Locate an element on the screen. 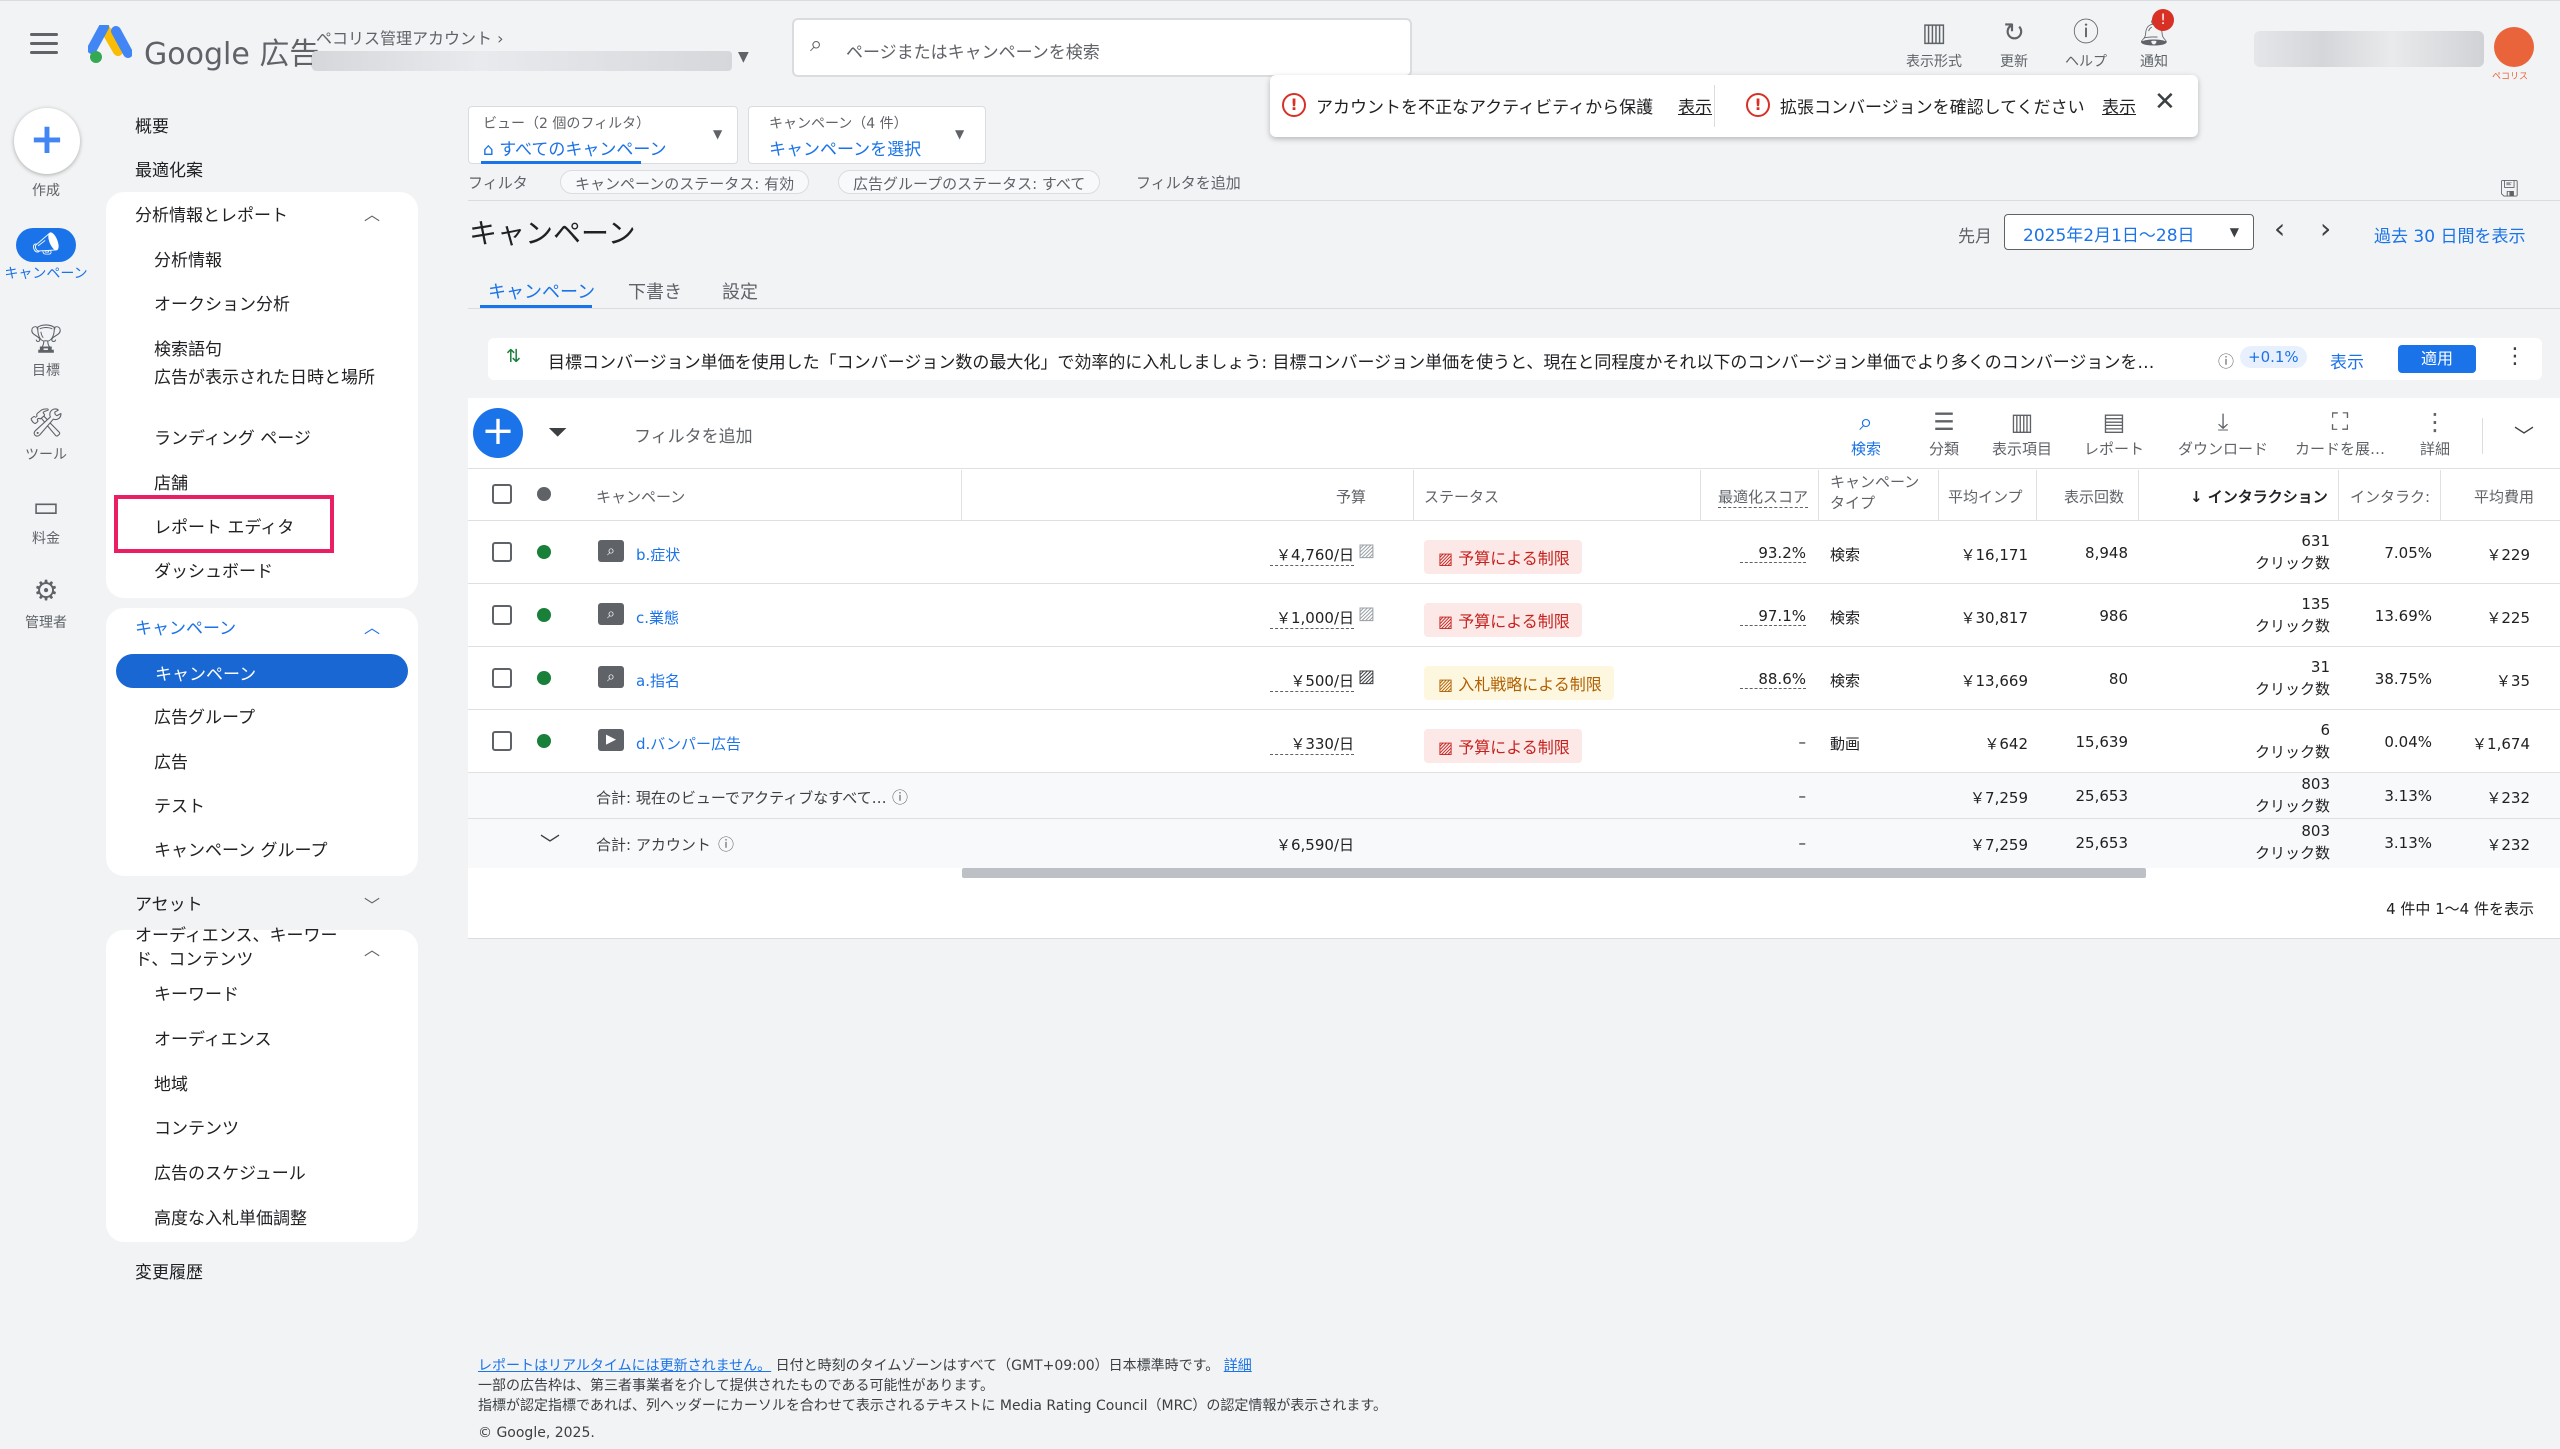 This screenshot has height=1449, width=2560. nav-campaigns-item: テスト is located at coordinates (179, 804).